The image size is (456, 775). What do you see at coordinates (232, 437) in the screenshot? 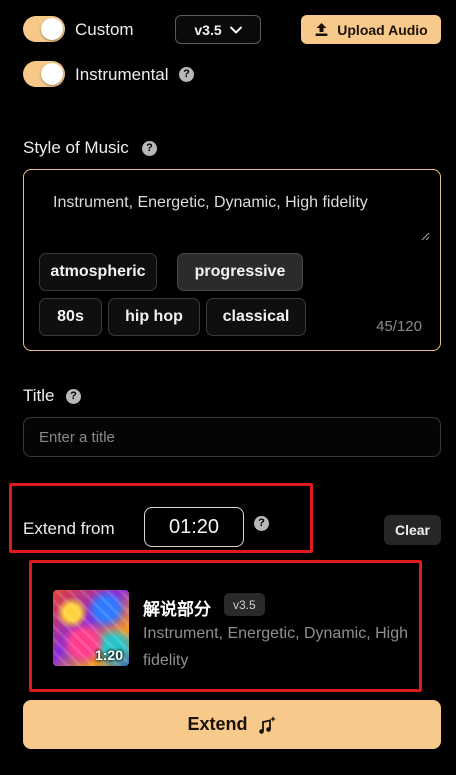
I see `title-input` at bounding box center [232, 437].